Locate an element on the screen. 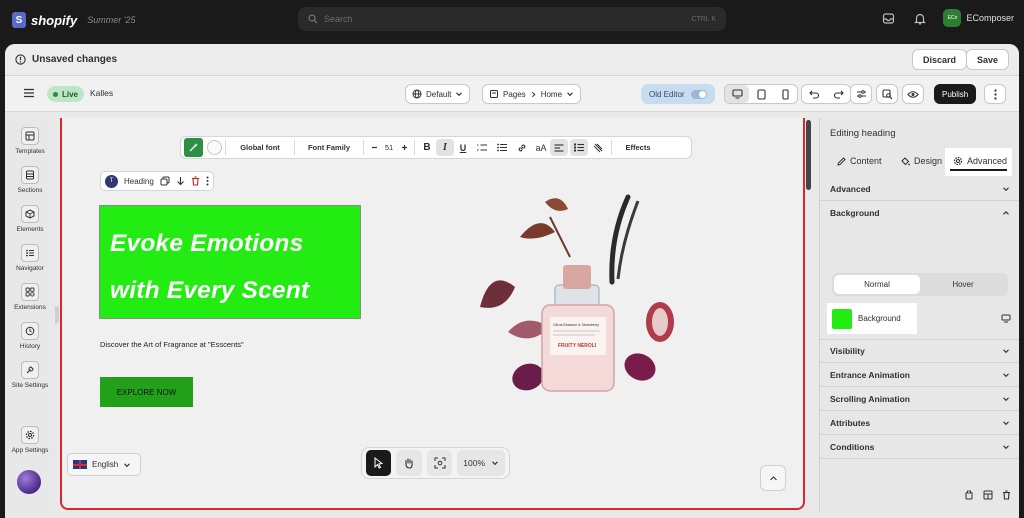 The height and width of the screenshot is (518, 1024). sliders-icon is located at coordinates (861, 94).